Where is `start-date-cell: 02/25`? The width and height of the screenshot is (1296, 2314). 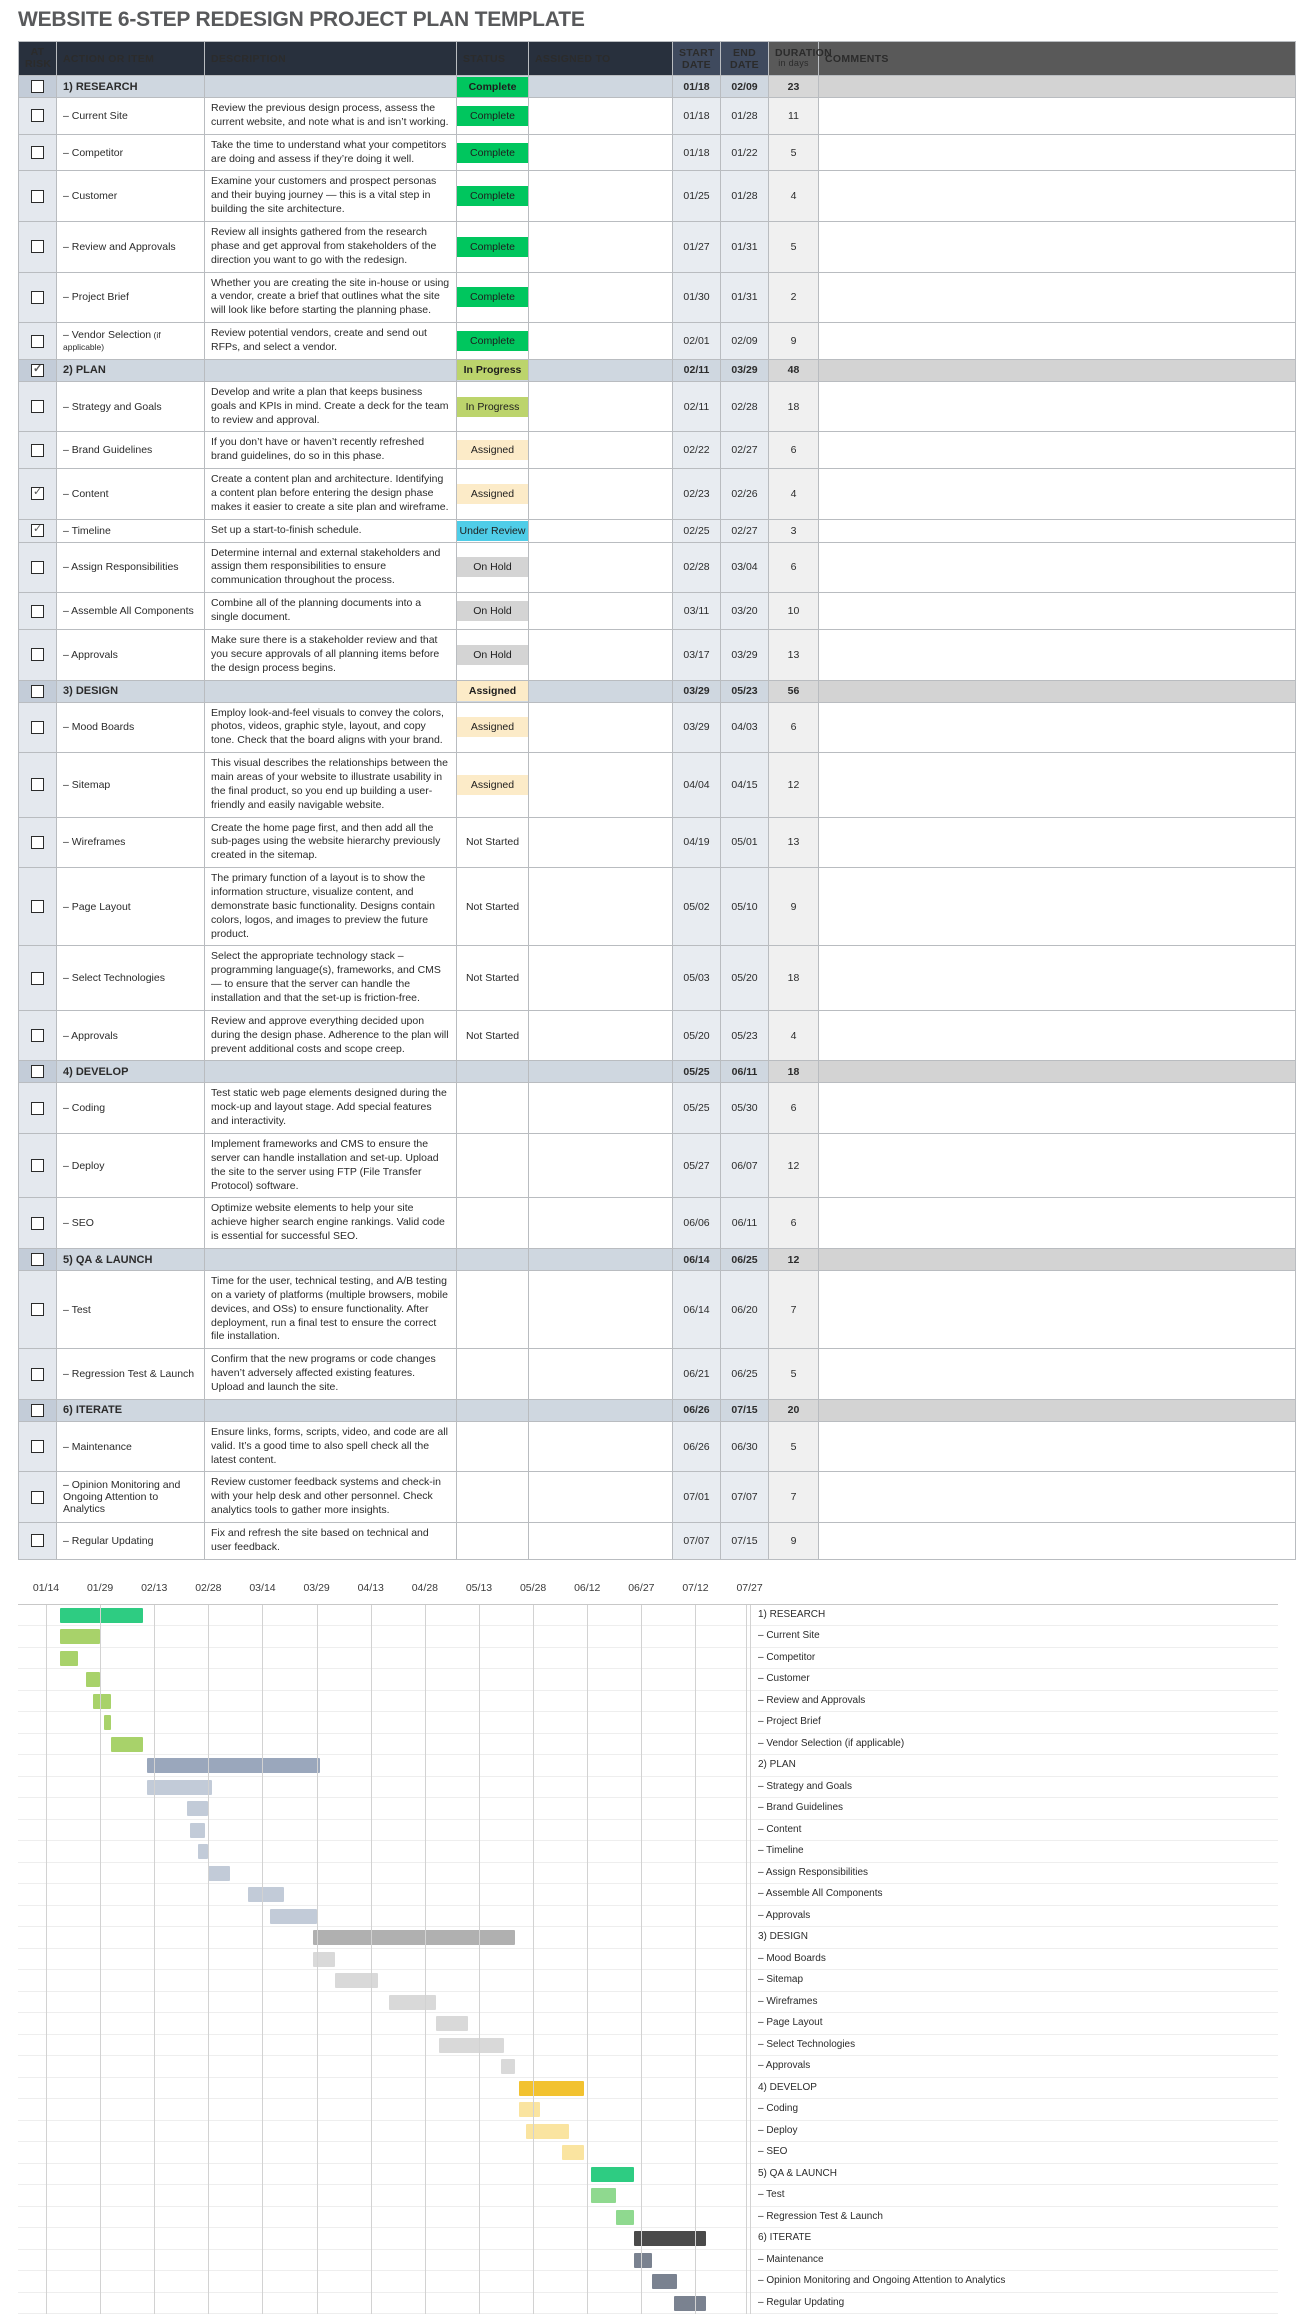 start-date-cell: 02/25 is located at coordinates (696, 530).